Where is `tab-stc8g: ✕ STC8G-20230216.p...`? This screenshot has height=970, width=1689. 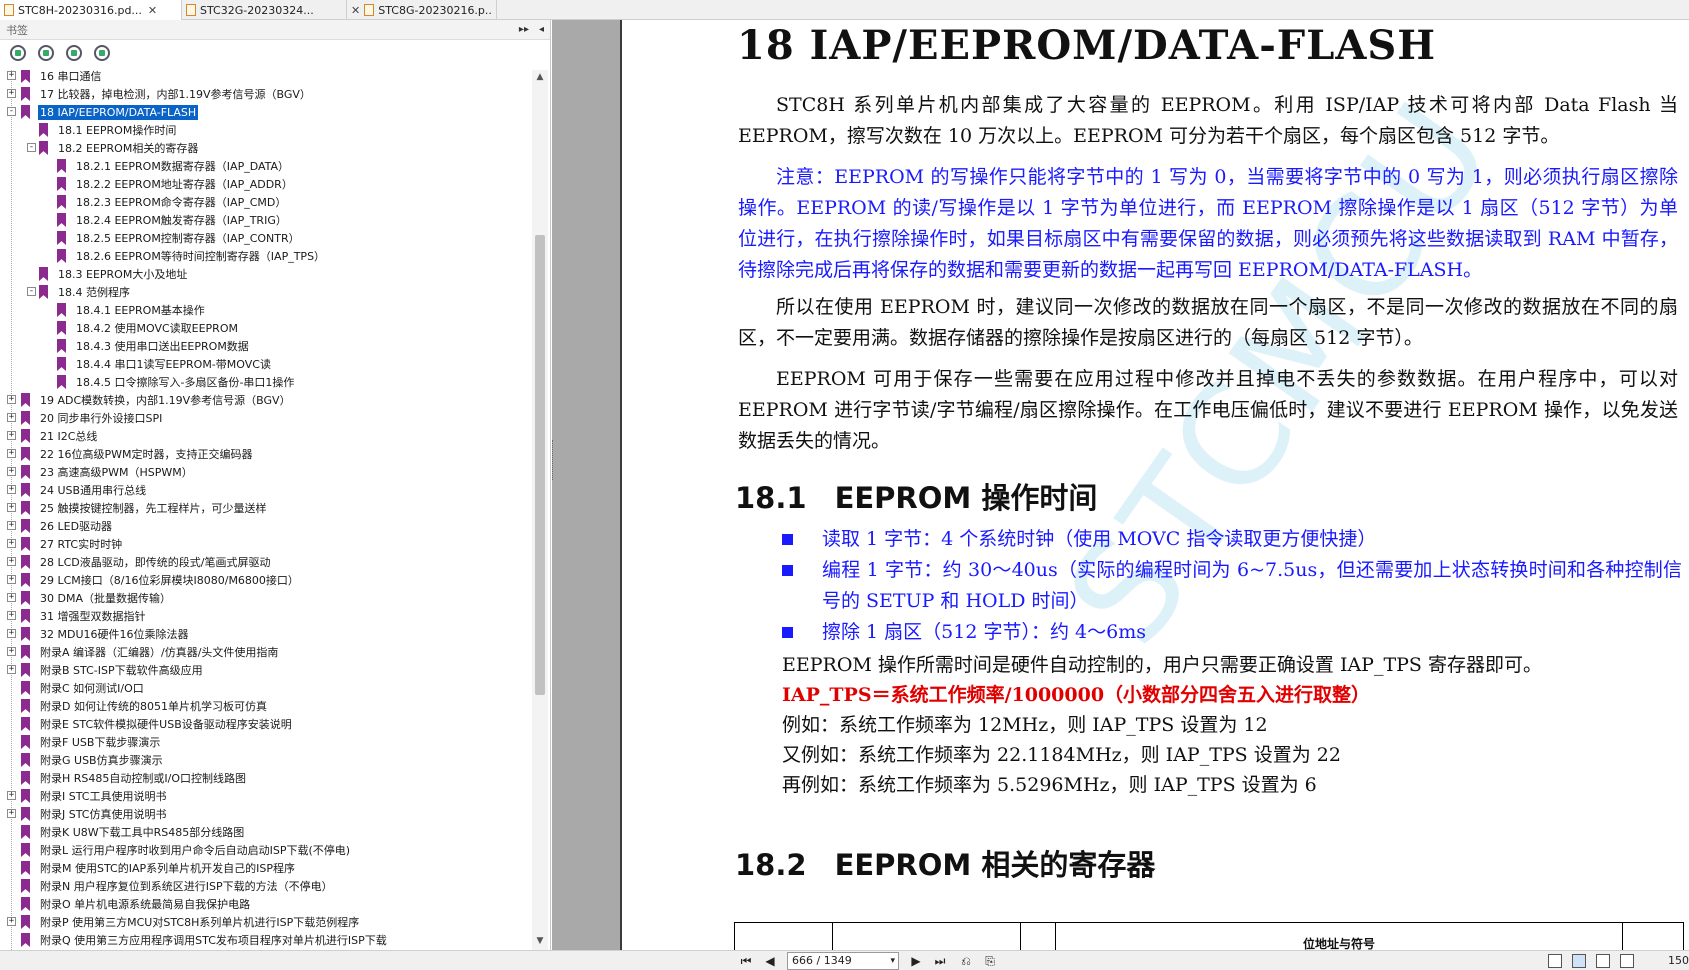 tab-stc8g: ✕ STC8G-20230216.p... is located at coordinates (422, 10).